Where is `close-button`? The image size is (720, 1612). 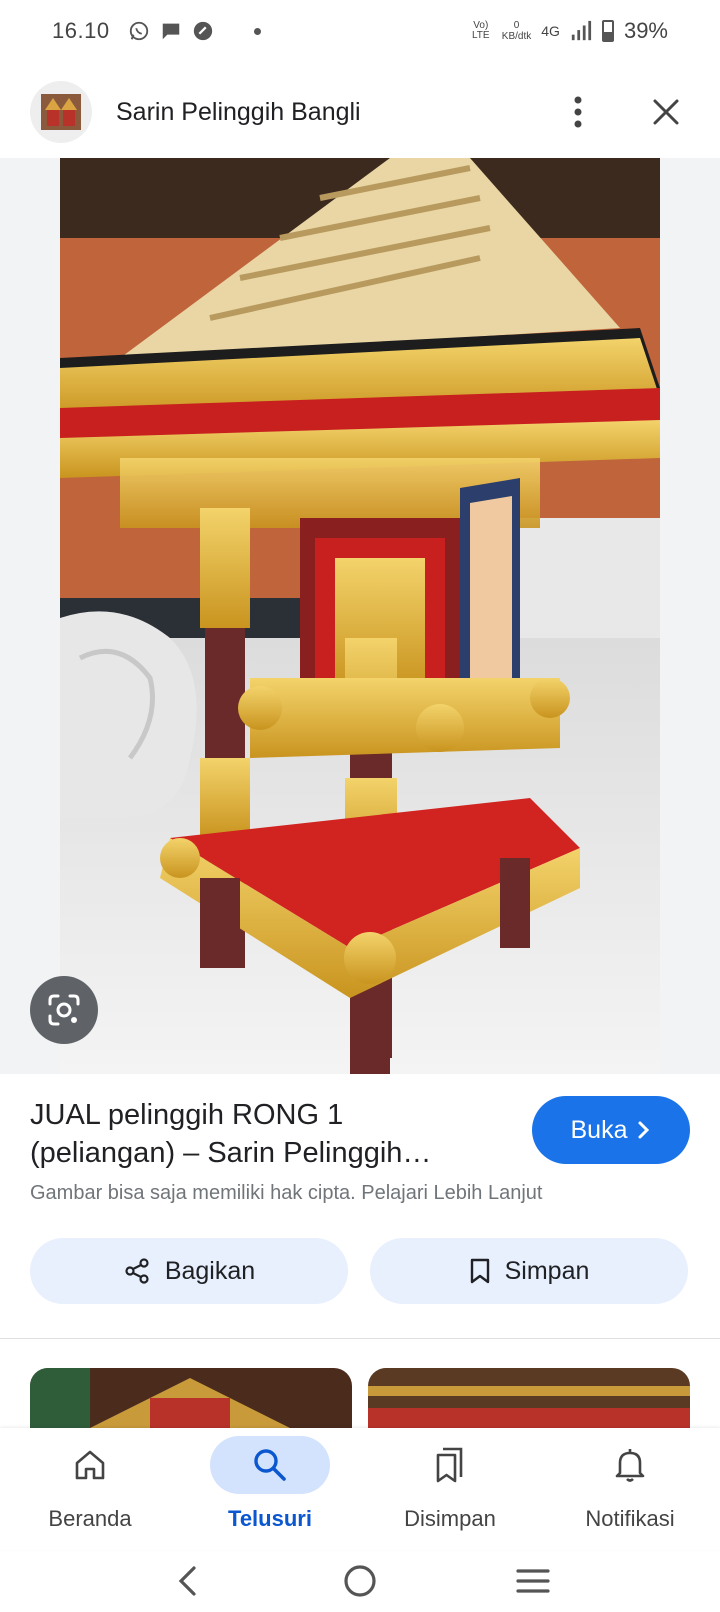
close-button is located at coordinates (666, 112).